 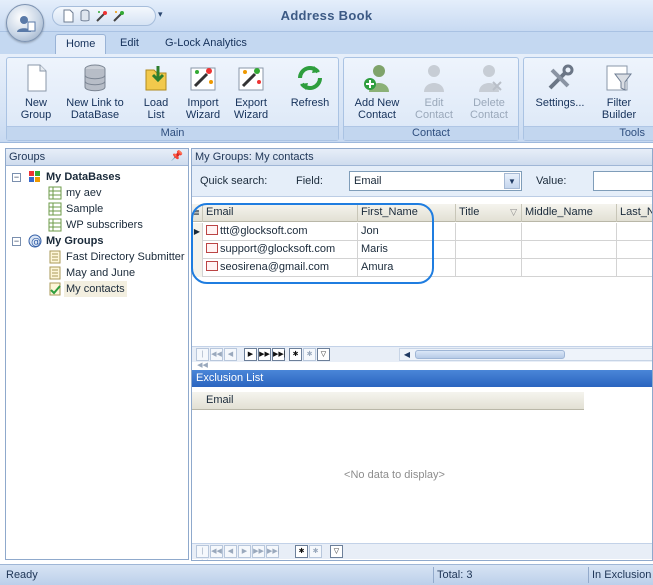 What do you see at coordinates (197, 213) in the screenshot?
I see `column-chooser-icon: ≣` at bounding box center [197, 213].